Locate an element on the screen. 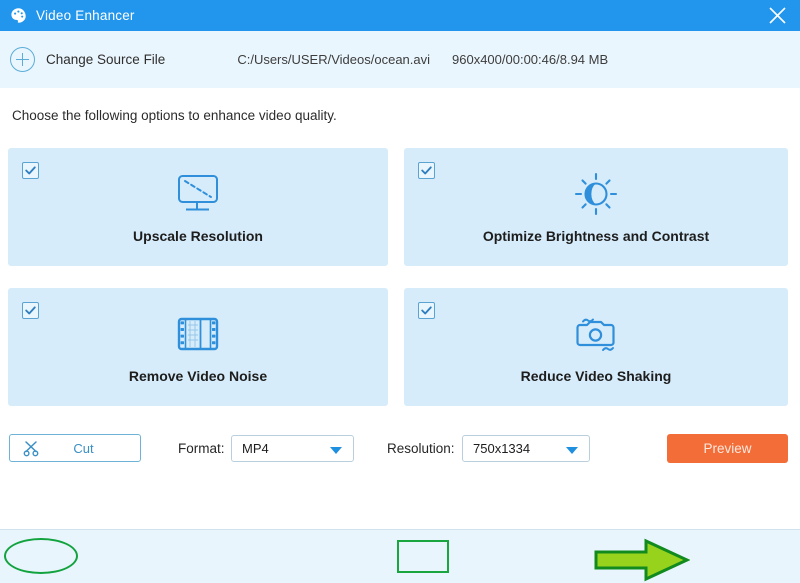  format-label: Format: is located at coordinates (201, 448).